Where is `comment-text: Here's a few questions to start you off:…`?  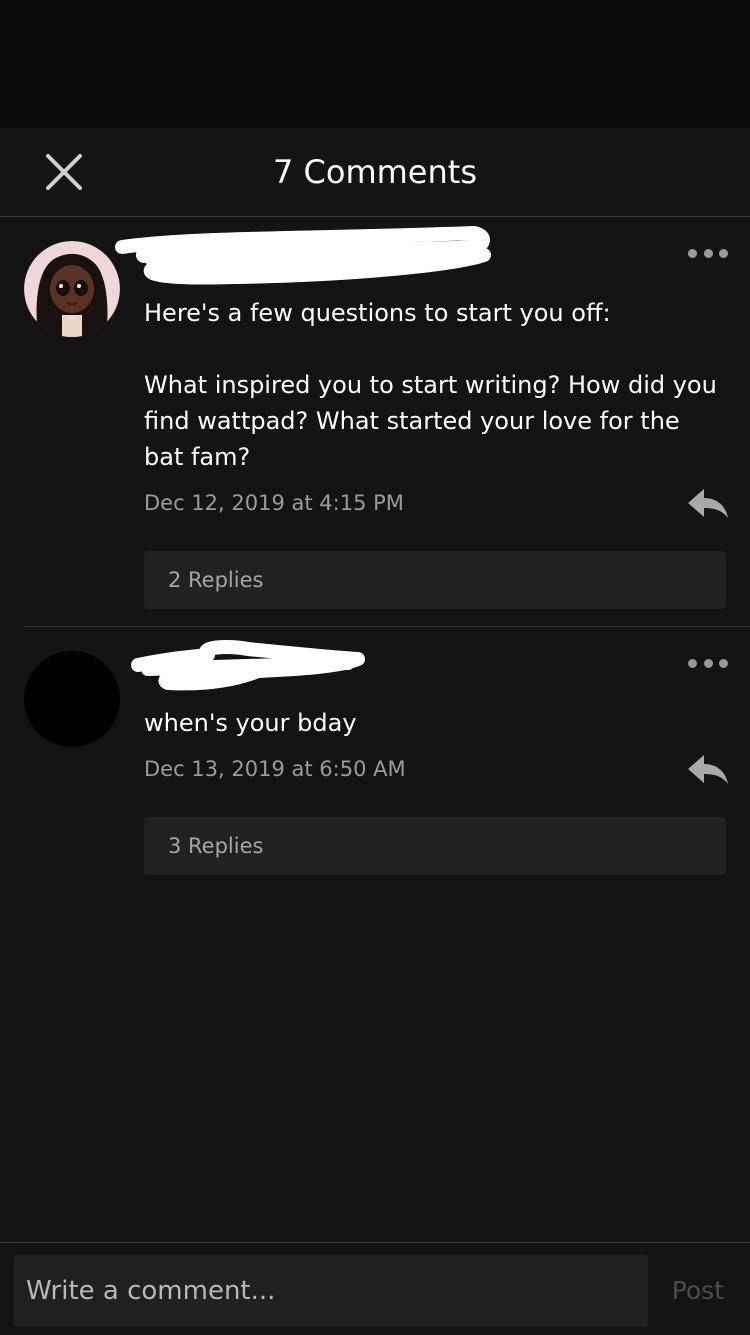 comment-text: Here's a few questions to start you off:… is located at coordinates (430, 385).